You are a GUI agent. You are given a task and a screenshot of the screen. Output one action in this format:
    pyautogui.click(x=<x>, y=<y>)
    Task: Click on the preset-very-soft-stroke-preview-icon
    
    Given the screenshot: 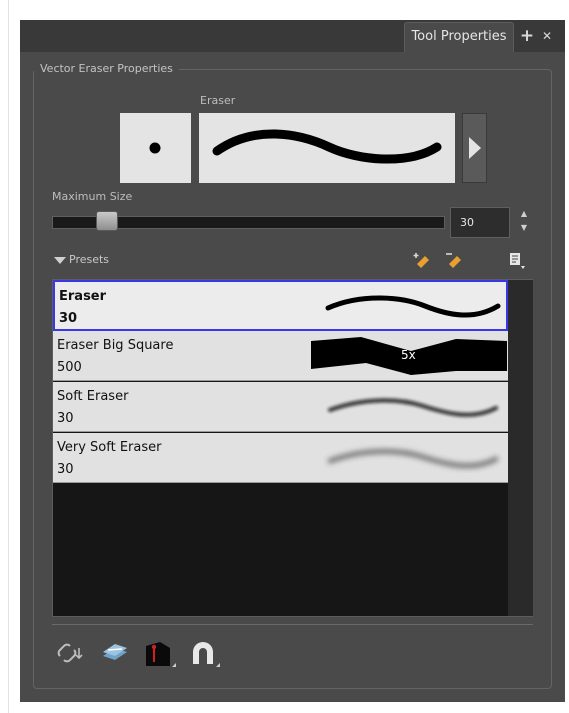 What is the action you would take?
    pyautogui.click(x=413, y=458)
    